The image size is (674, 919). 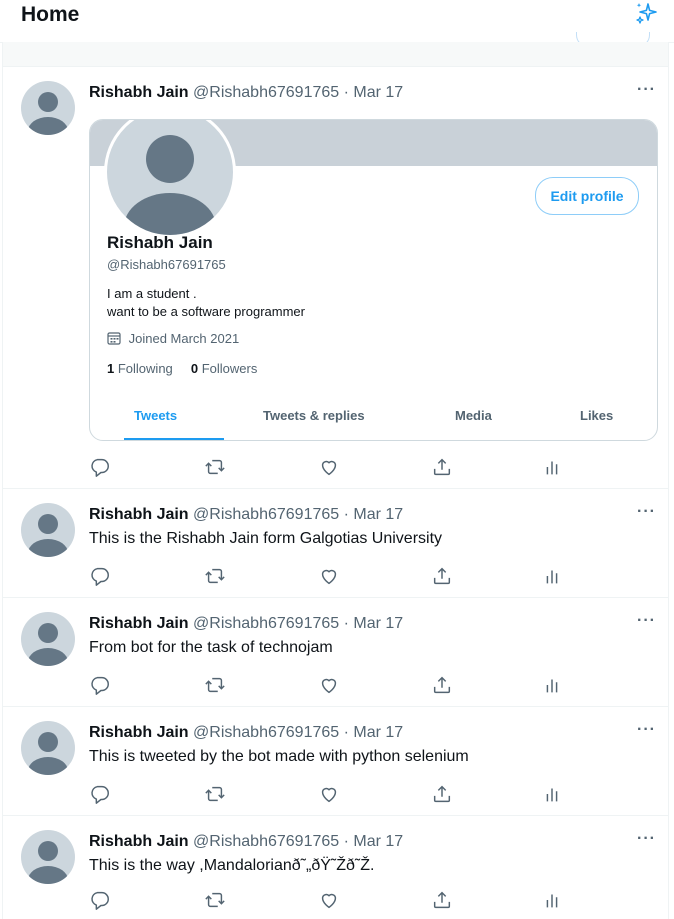 What do you see at coordinates (173, 338) in the screenshot?
I see `joined-date: Joined March 2021` at bounding box center [173, 338].